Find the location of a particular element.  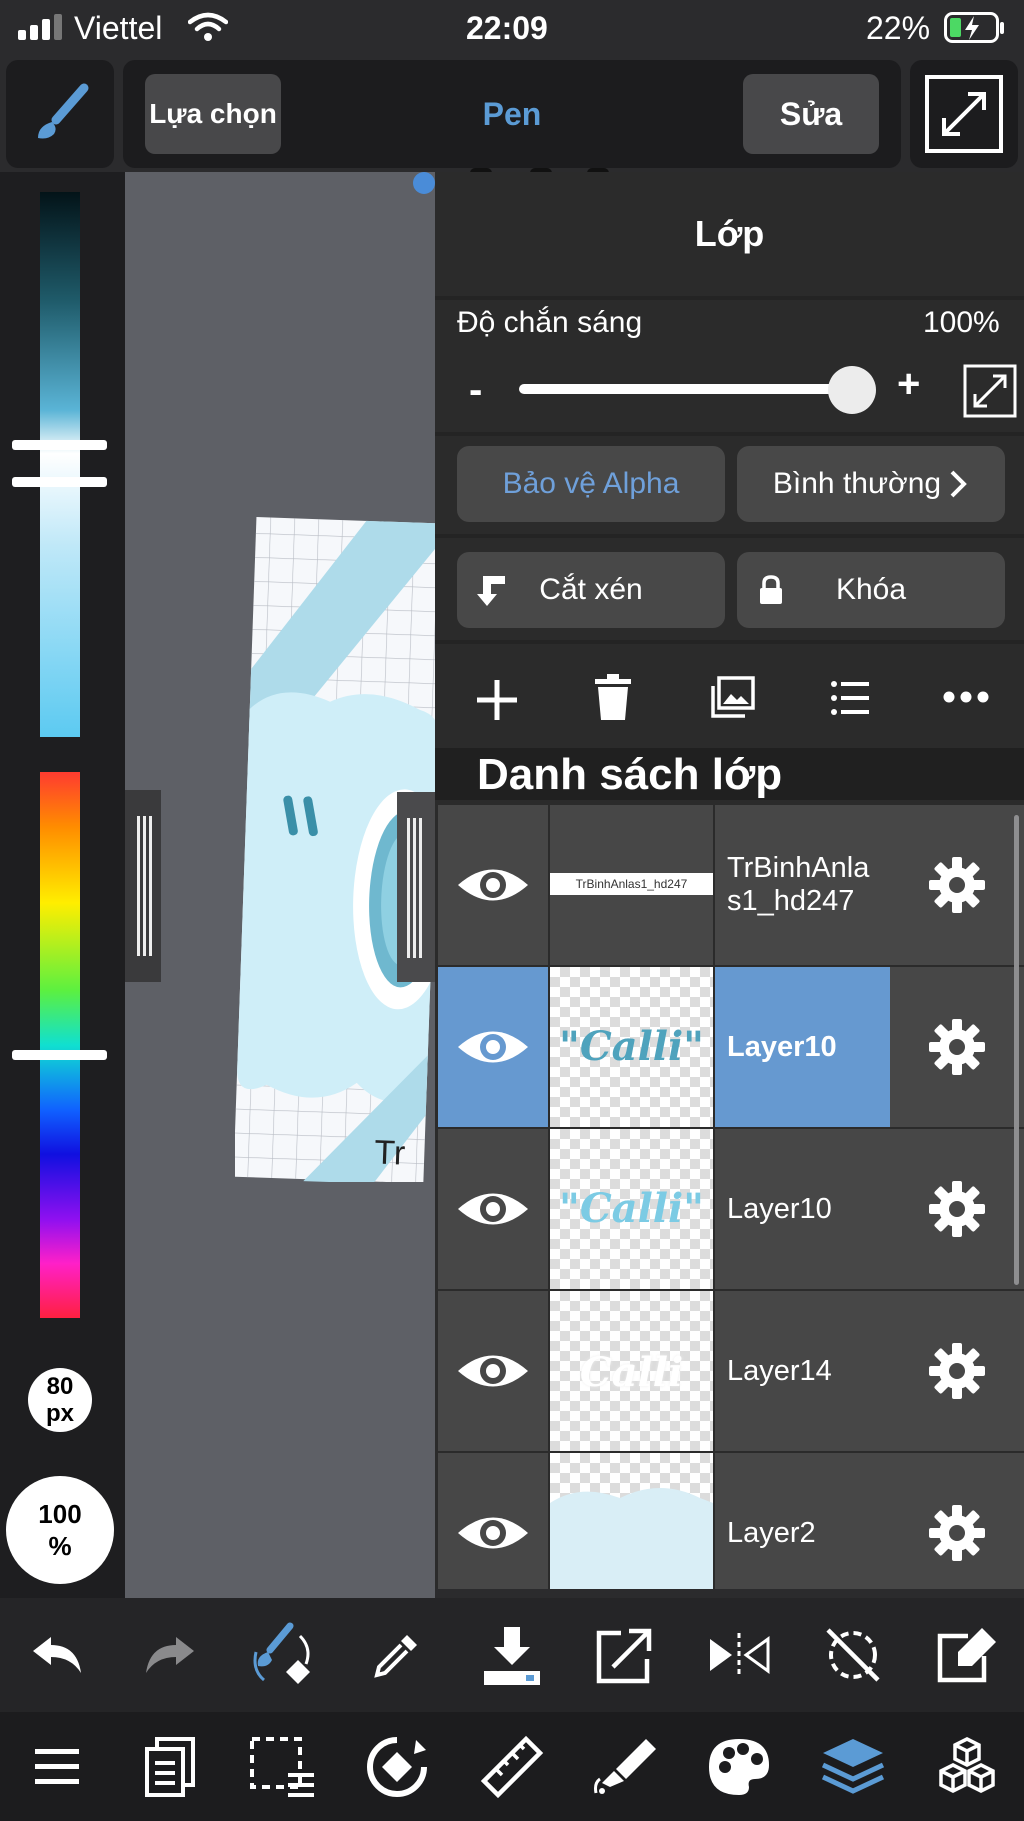

page-indicator-active is located at coordinates (424, 183).